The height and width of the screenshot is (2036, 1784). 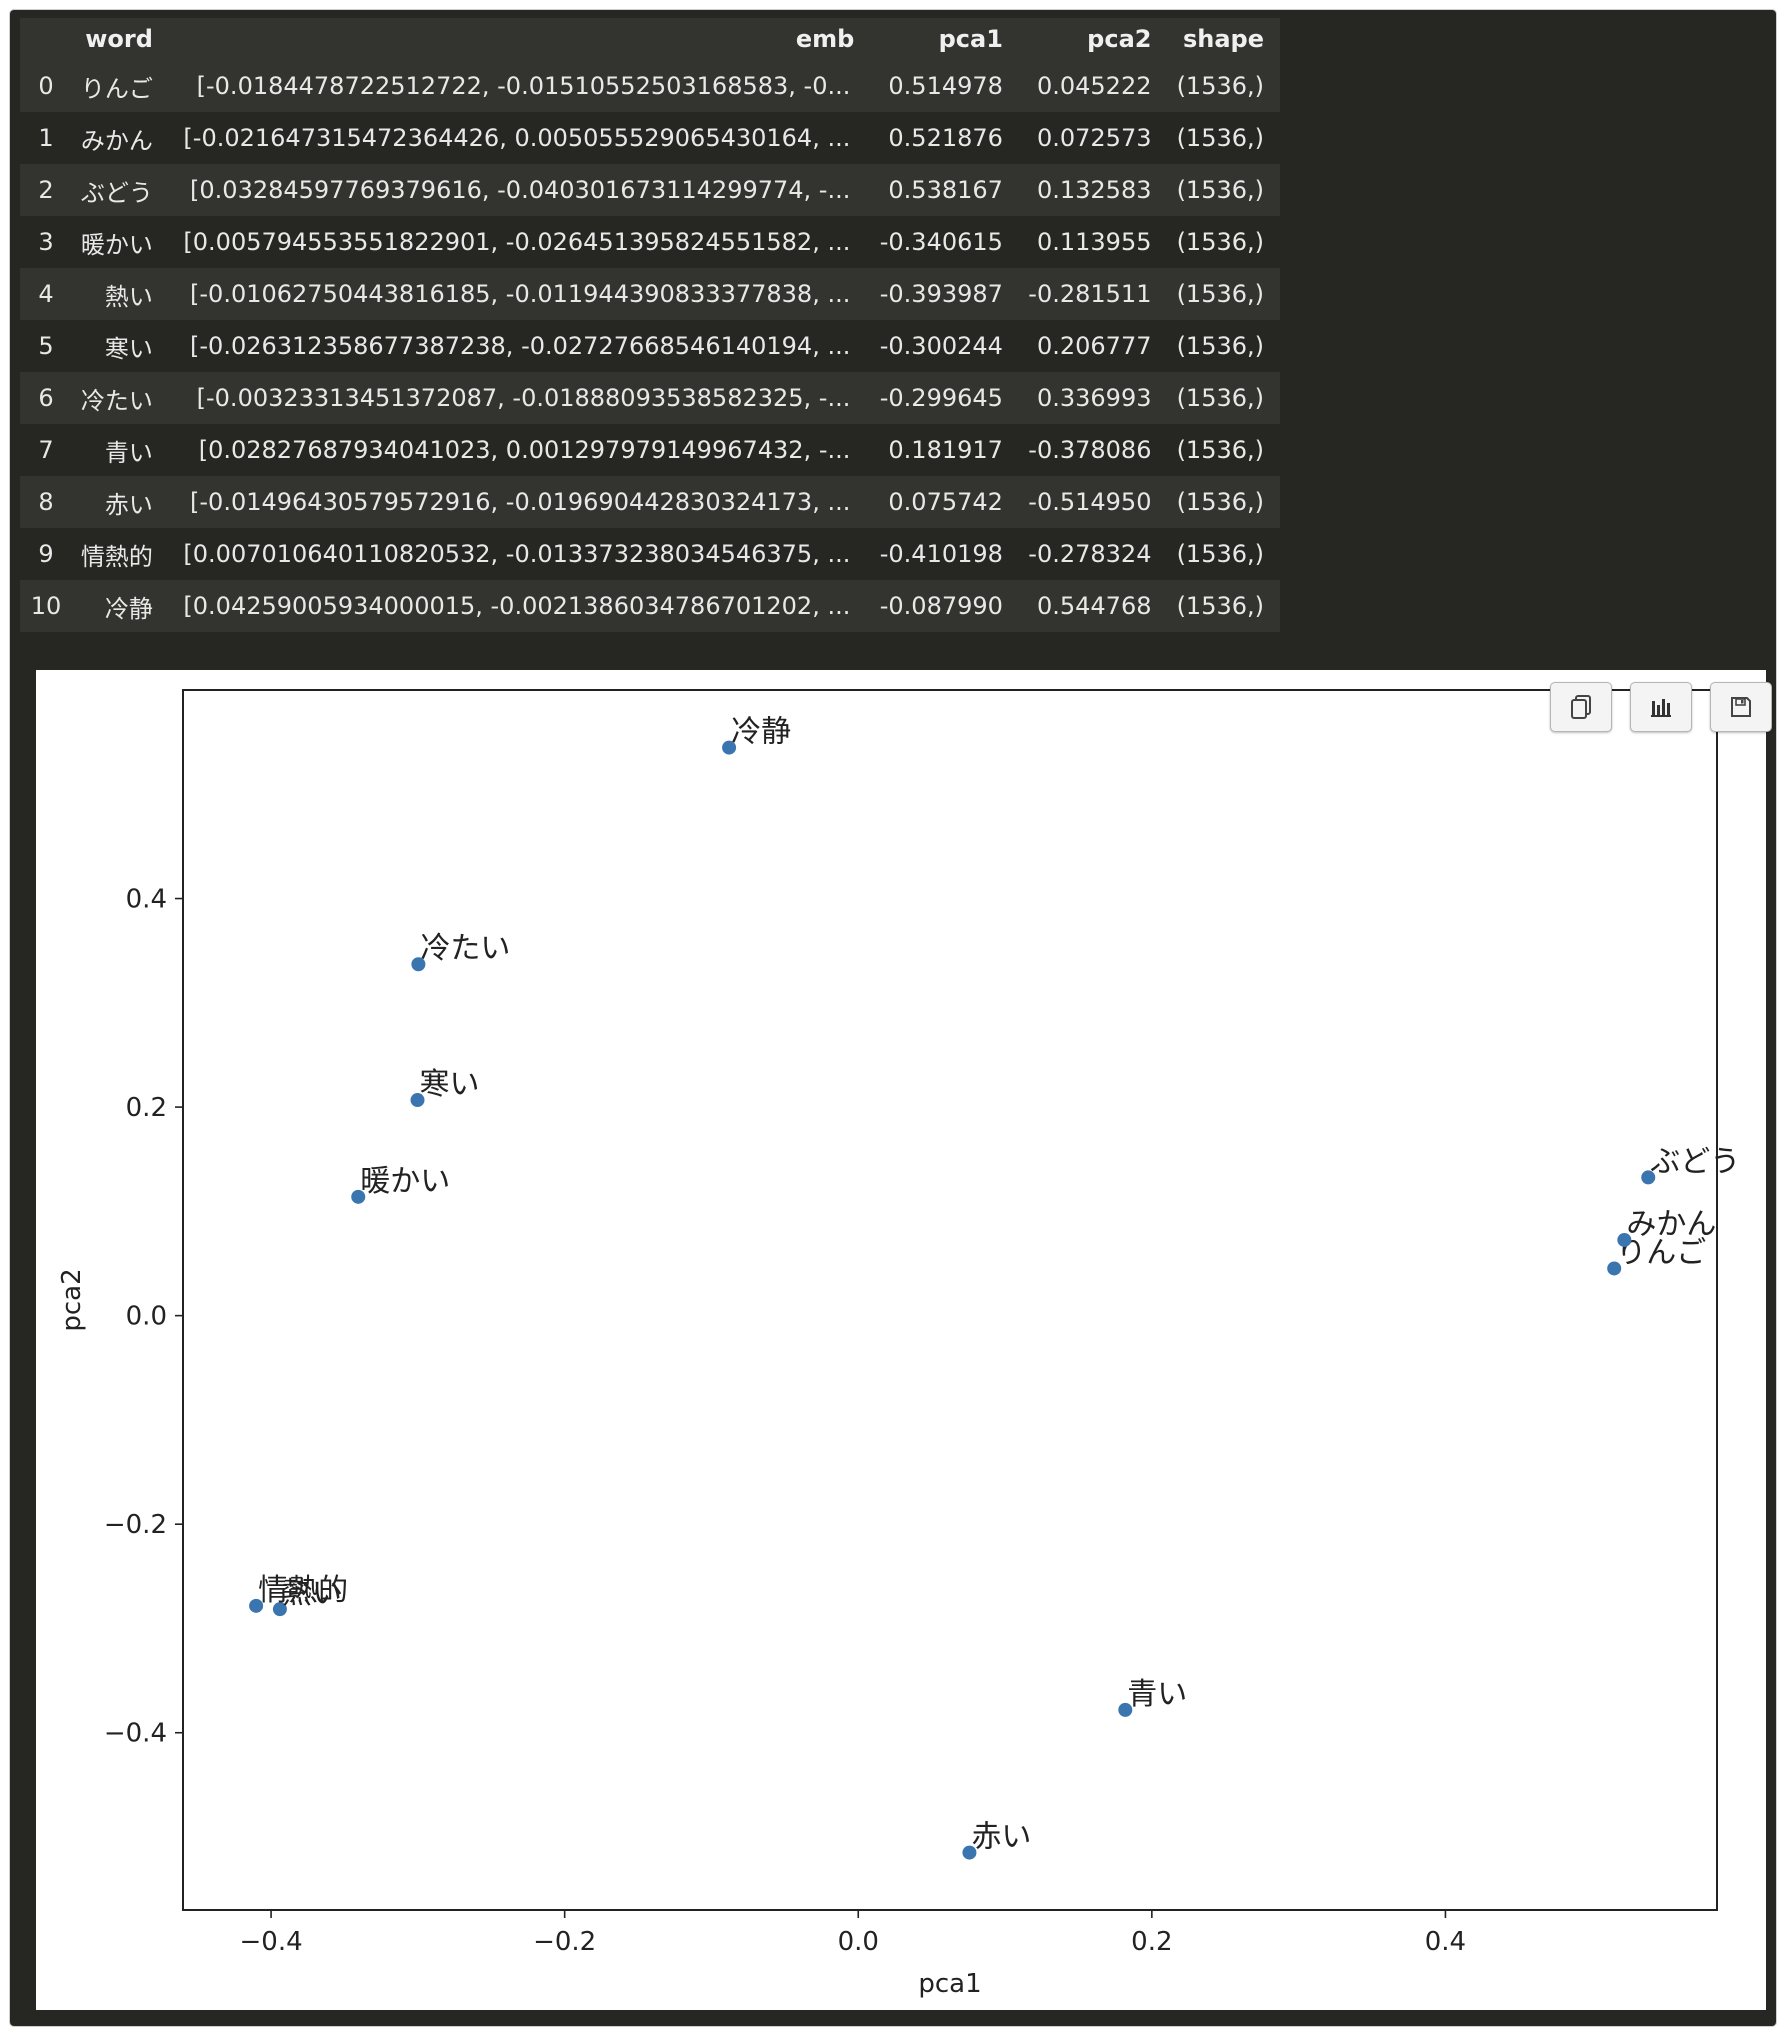 I want to click on cell-pca2: 0.045222, so click(x=1093, y=86).